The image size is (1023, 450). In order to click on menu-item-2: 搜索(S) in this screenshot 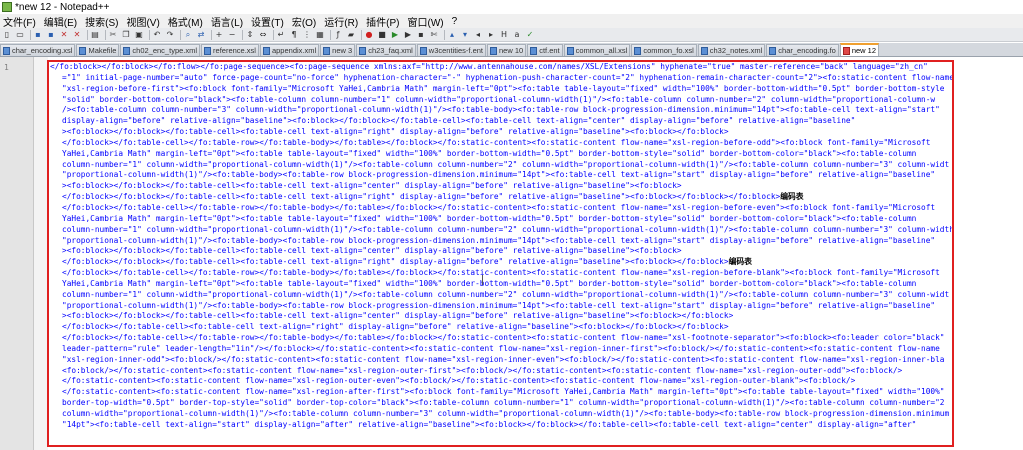, I will do `click(101, 21)`.